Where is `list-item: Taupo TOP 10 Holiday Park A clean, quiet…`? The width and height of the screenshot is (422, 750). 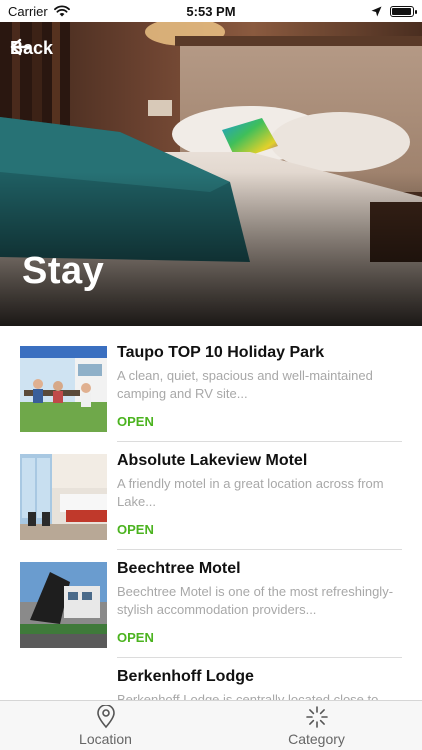
list-item: Taupo TOP 10 Holiday Park A clean, quiet… is located at coordinates (211, 384).